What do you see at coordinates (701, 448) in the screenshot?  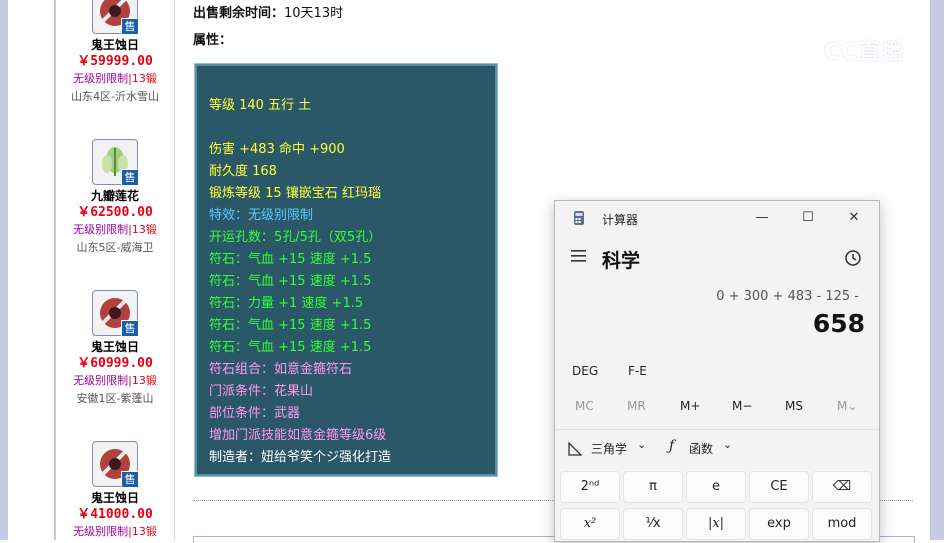 I see `function-dropdown: 函数` at bounding box center [701, 448].